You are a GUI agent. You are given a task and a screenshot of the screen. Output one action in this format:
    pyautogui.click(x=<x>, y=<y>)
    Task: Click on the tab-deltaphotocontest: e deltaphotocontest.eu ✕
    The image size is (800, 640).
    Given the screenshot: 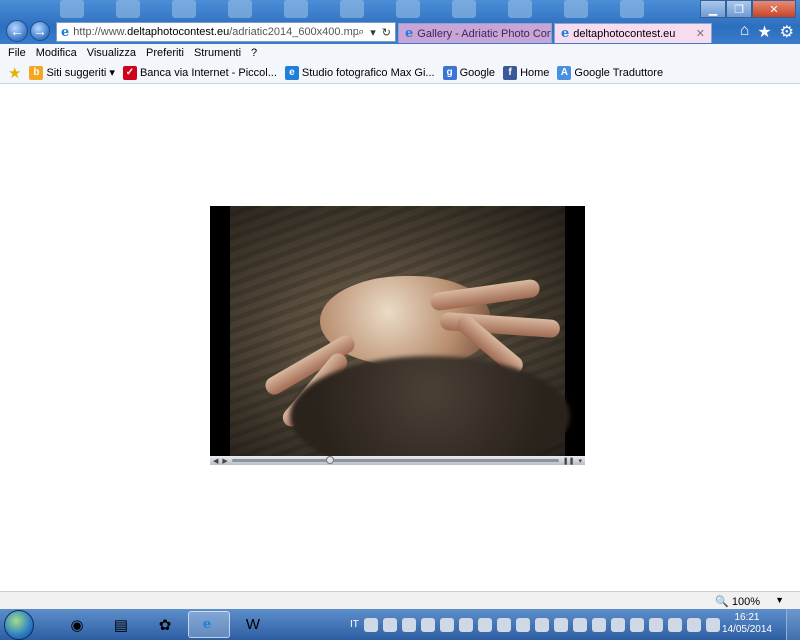 What is the action you would take?
    pyautogui.click(x=633, y=33)
    